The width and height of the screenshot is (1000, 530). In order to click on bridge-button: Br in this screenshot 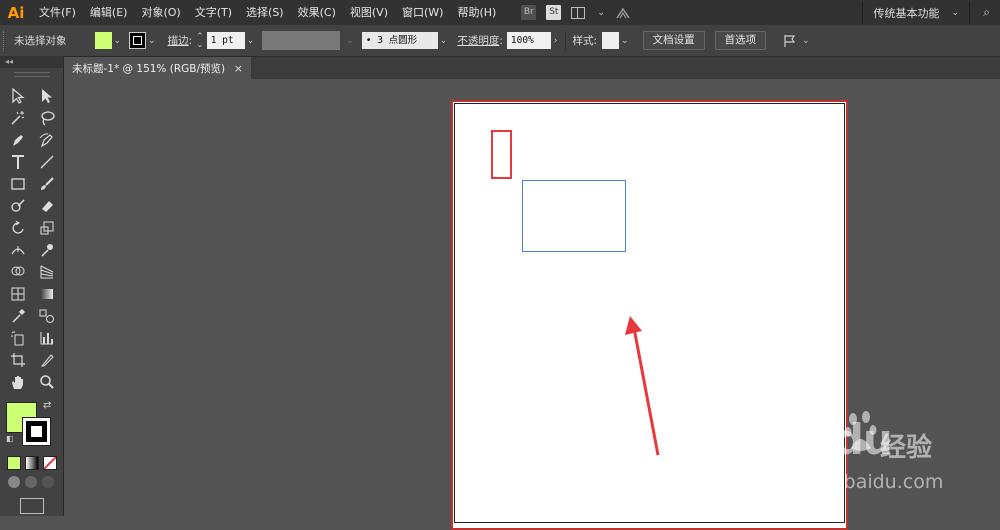, I will do `click(529, 12)`.